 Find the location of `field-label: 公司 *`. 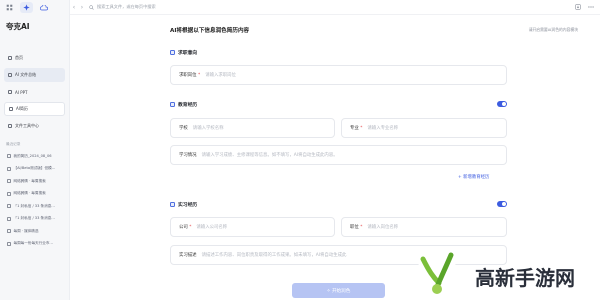

field-label: 公司 * is located at coordinates (185, 227).